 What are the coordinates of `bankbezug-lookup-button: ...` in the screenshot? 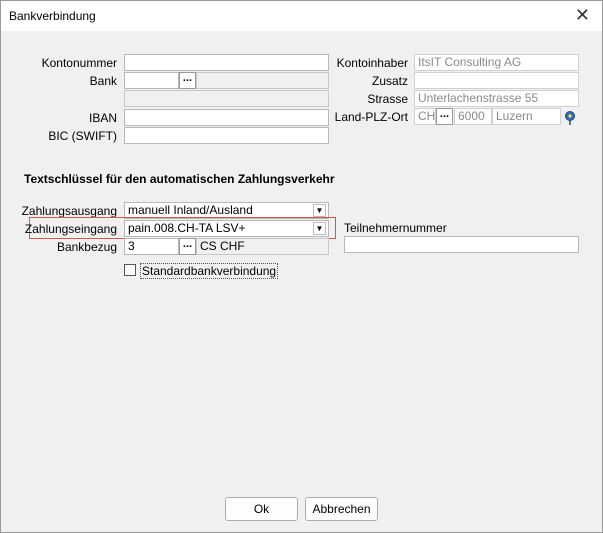 It's located at (187, 246).